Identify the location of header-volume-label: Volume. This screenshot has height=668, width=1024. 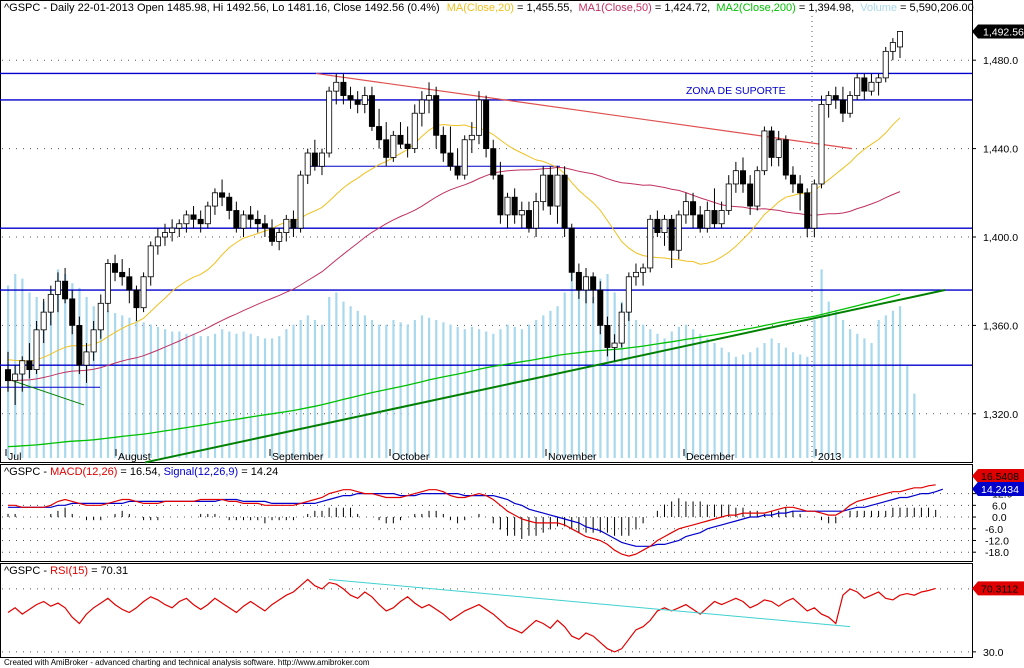
(878, 8).